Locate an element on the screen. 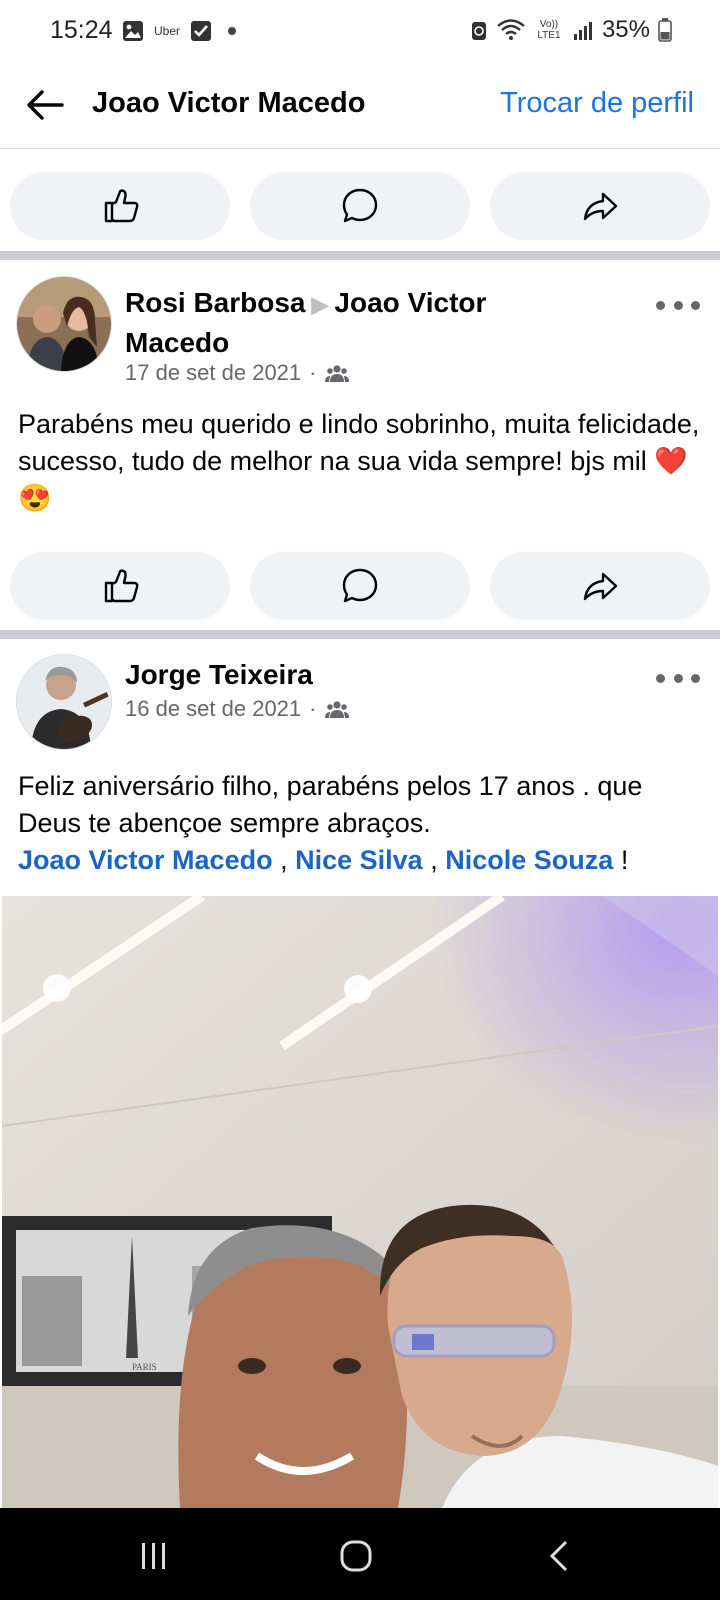 This screenshot has width=720, height=1600. post-date: 17 de set de 2021 is located at coordinates (213, 373).